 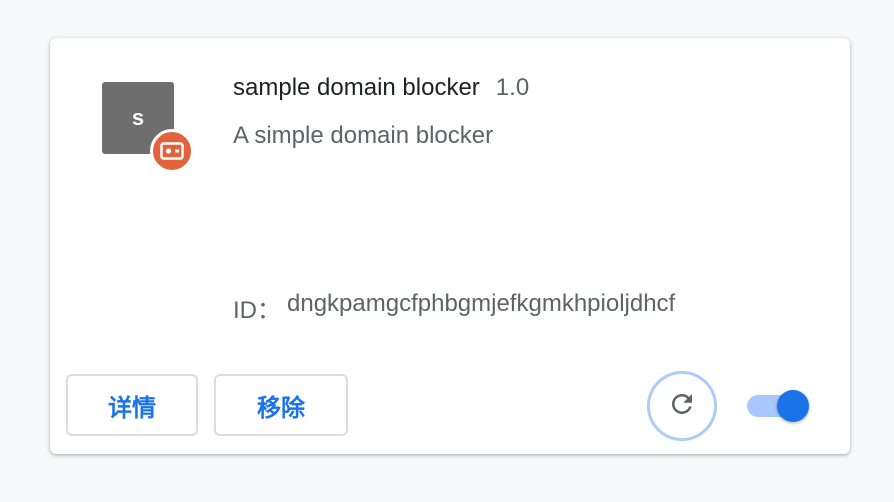 I want to click on reload-button, so click(x=682, y=406).